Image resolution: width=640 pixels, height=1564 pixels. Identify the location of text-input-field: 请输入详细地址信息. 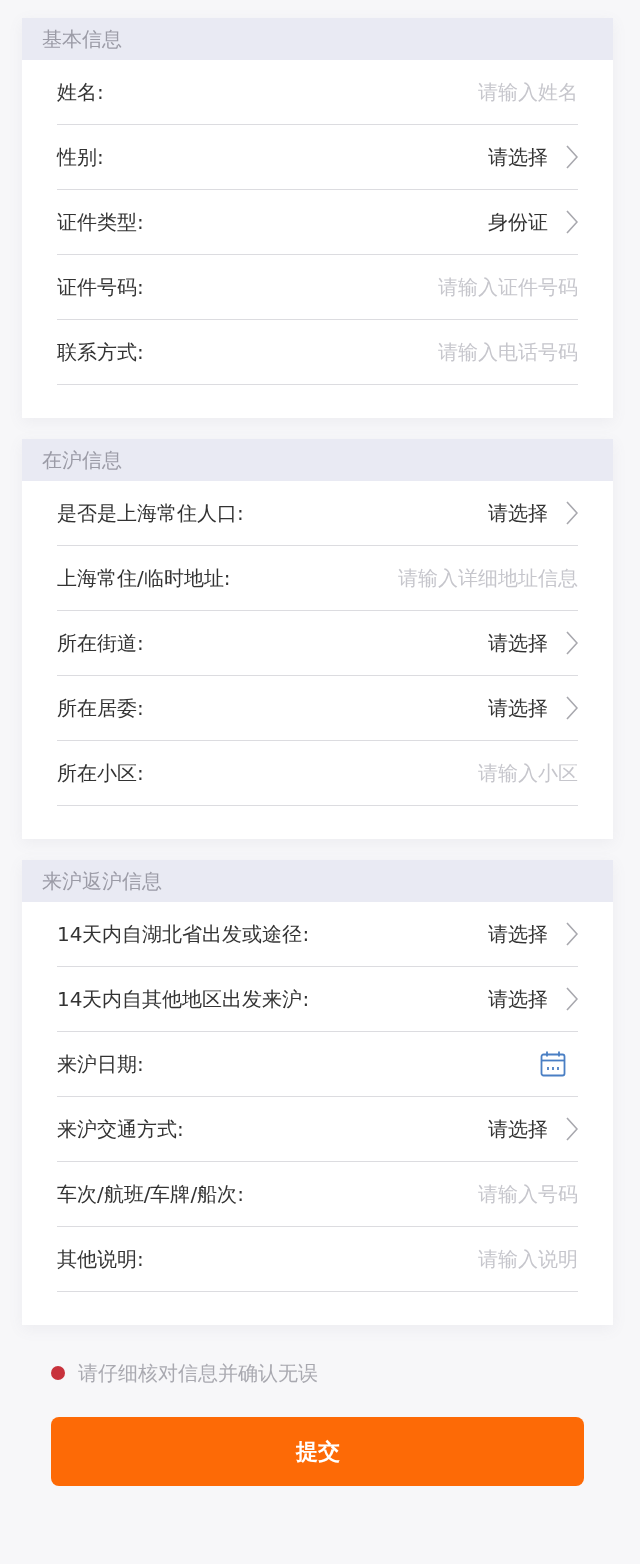
(412, 578).